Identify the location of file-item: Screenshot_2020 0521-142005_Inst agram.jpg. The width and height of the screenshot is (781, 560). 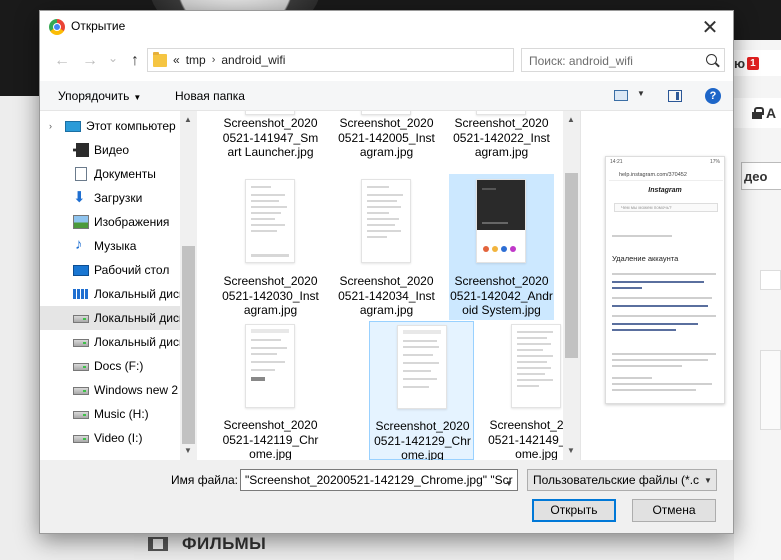
(386, 142).